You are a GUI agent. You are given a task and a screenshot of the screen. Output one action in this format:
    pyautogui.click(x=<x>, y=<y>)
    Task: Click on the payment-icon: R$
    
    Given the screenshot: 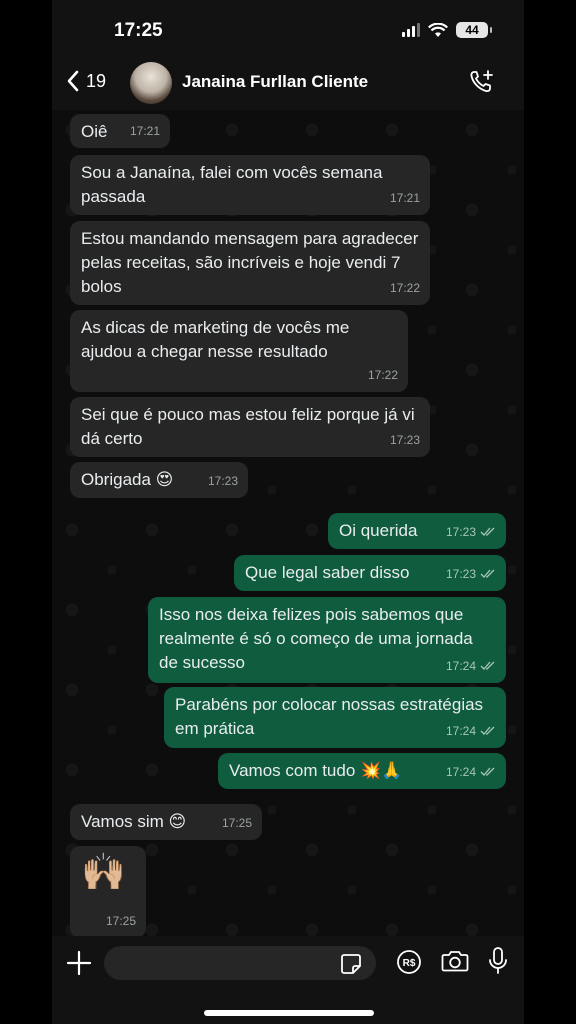 What is the action you would take?
    pyautogui.click(x=409, y=962)
    